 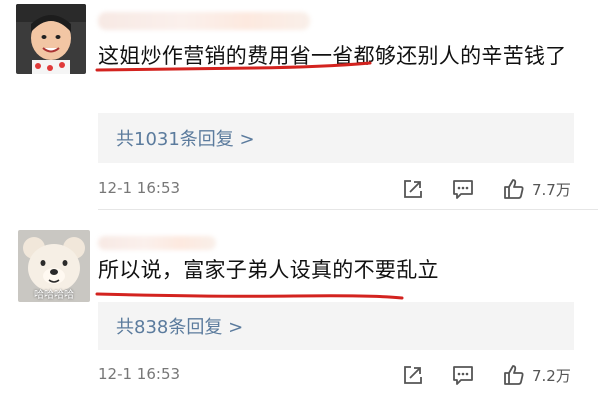 What do you see at coordinates (337, 375) in the screenshot?
I see `comment-footer: 12-1 16:53 7.2万` at bounding box center [337, 375].